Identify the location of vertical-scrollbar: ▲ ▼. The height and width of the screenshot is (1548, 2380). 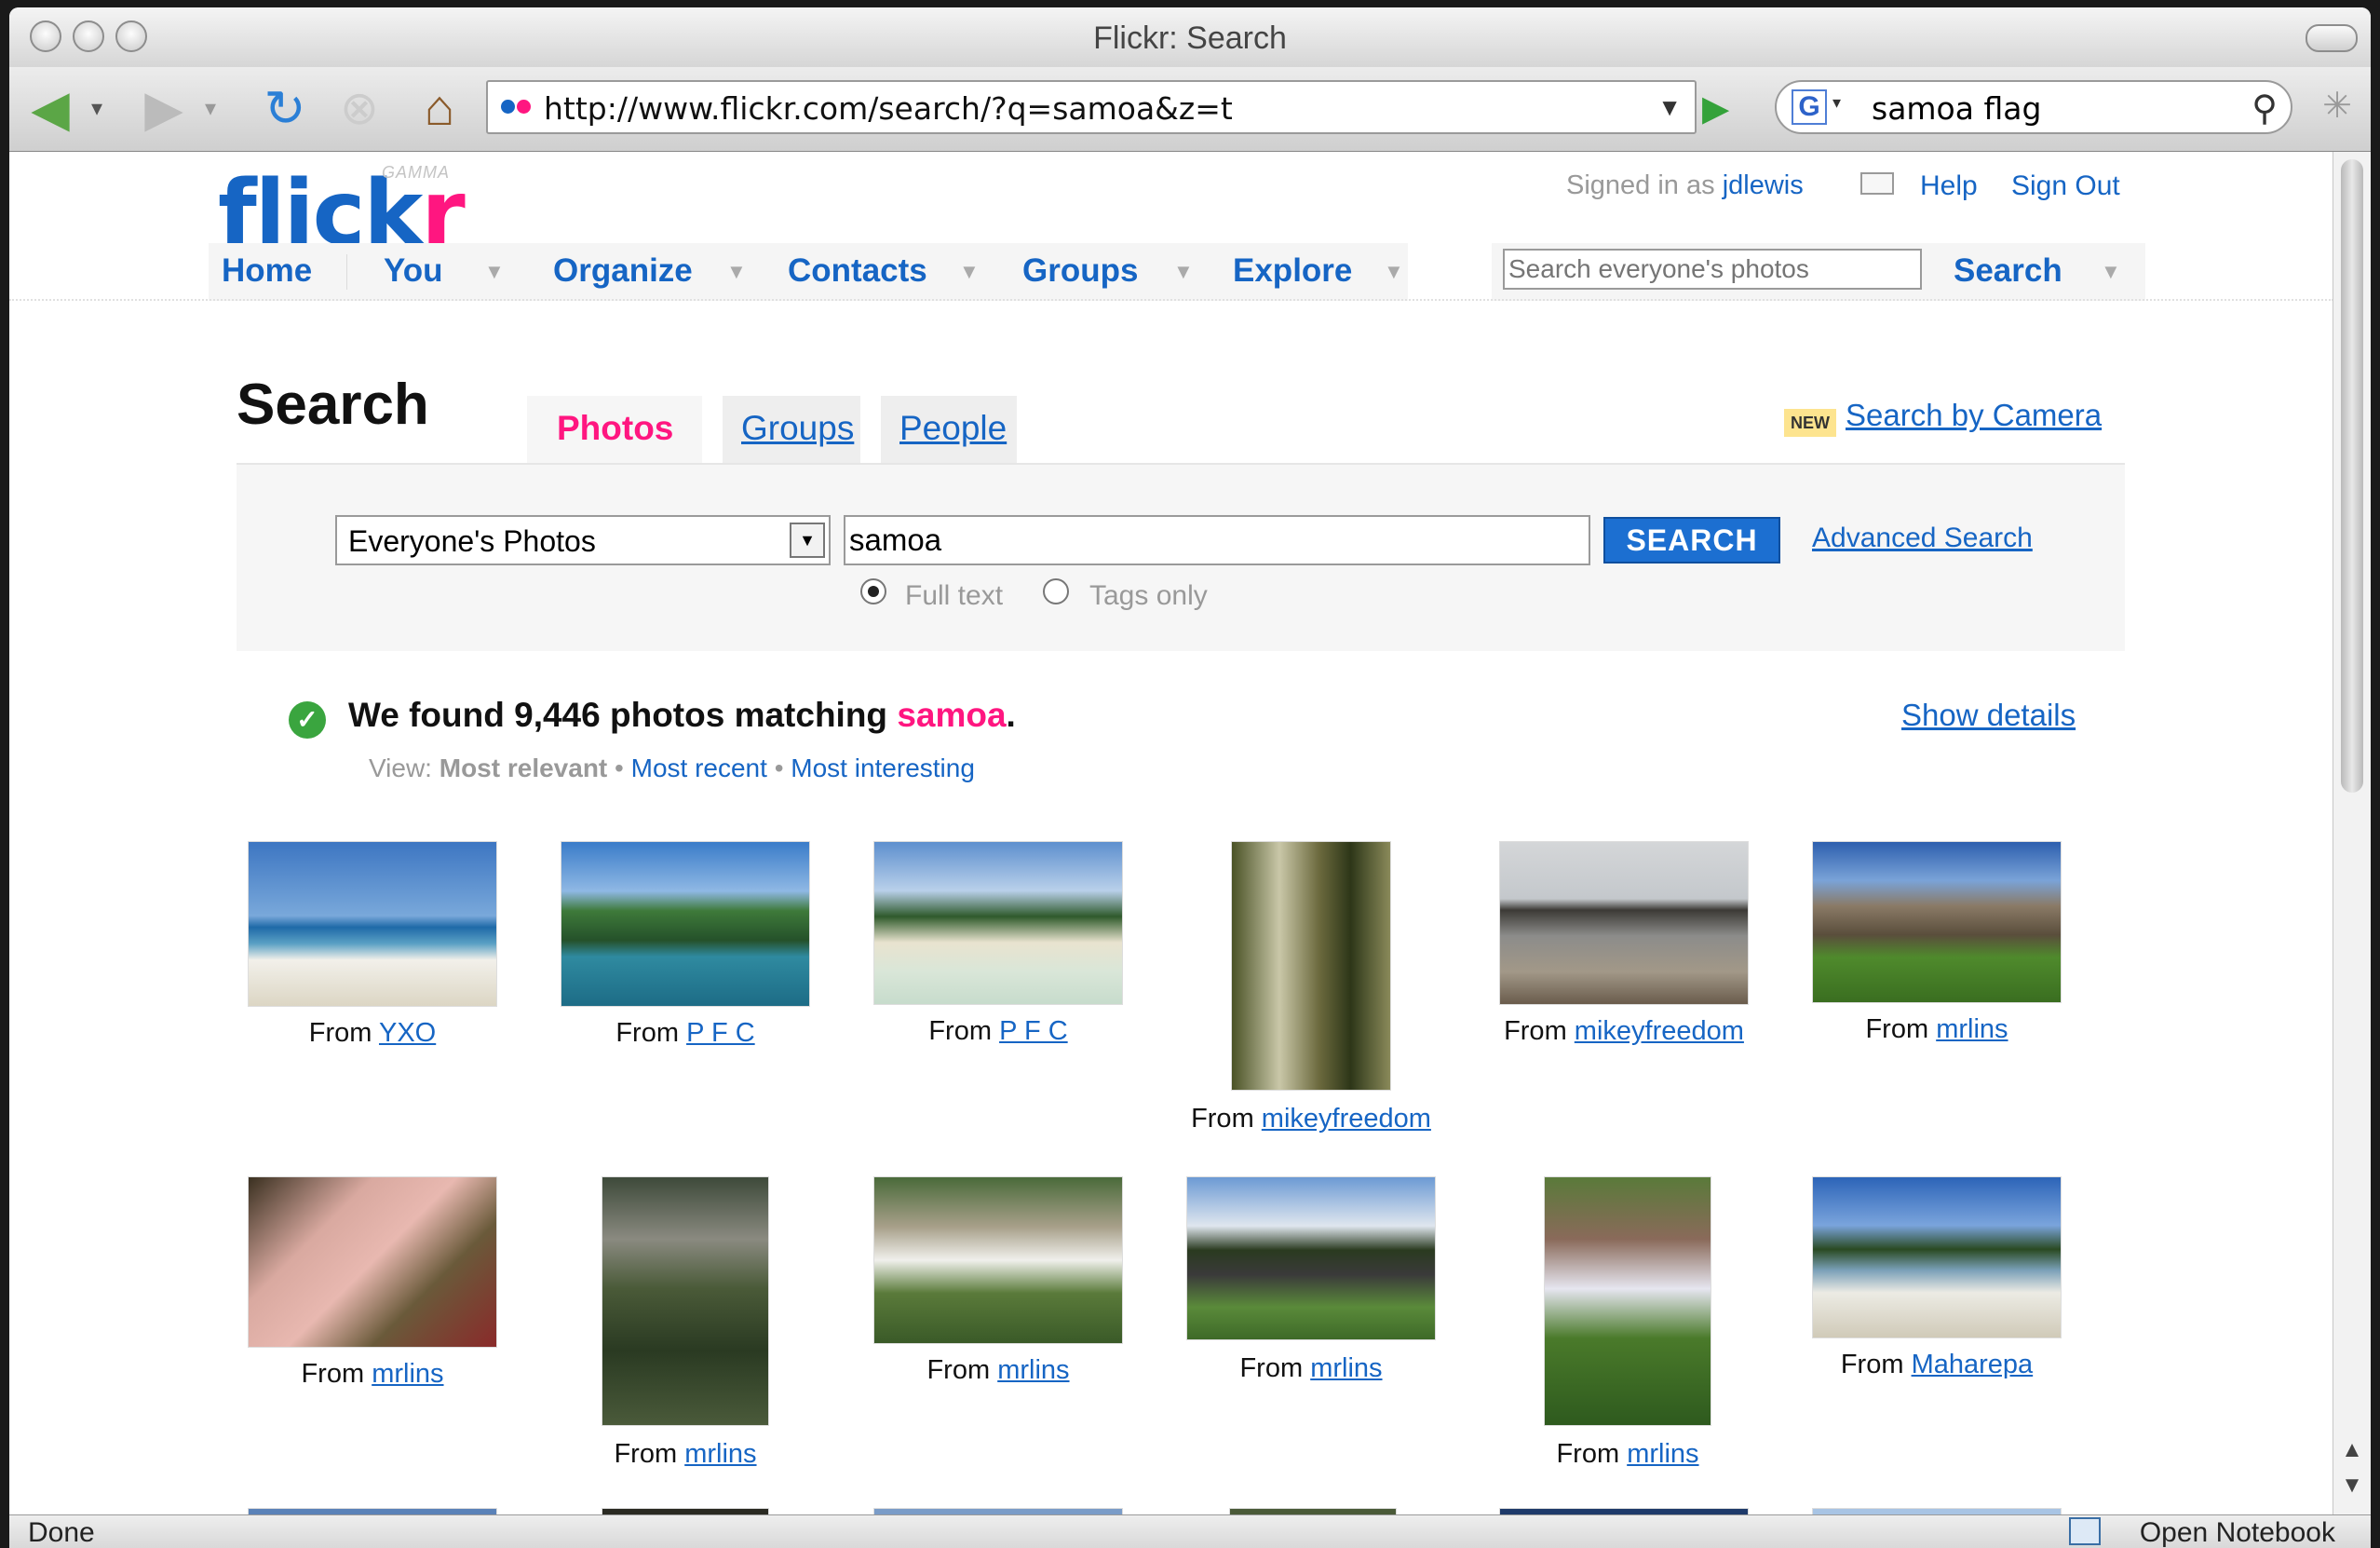
(2352, 833).